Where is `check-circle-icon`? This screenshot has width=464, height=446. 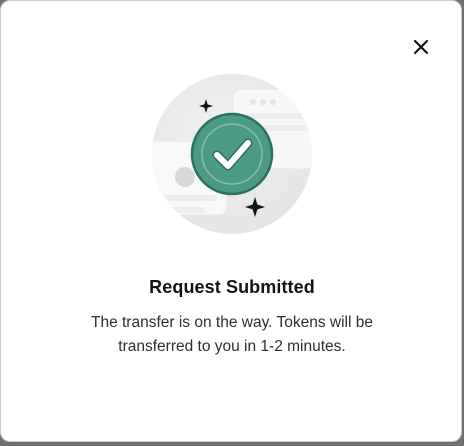
check-circle-icon is located at coordinates (232, 154).